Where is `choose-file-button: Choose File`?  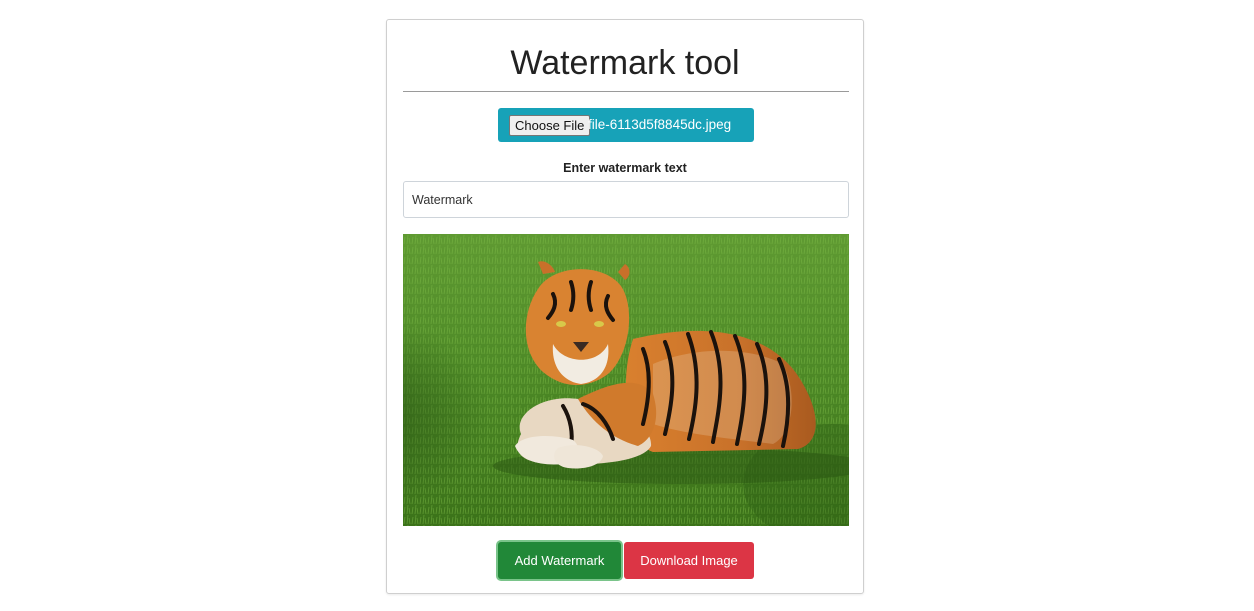
choose-file-button: Choose File is located at coordinates (550, 125).